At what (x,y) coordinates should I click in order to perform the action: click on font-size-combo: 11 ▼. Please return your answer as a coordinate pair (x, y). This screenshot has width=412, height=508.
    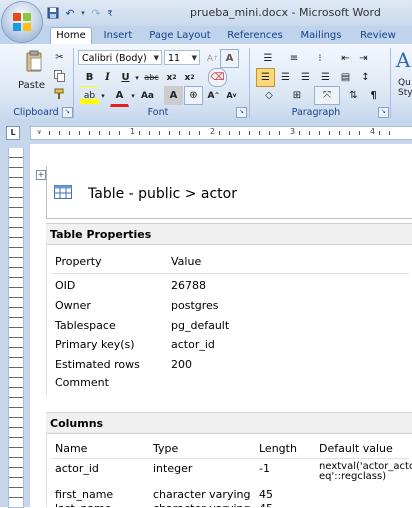
    Looking at the image, I should click on (182, 57).